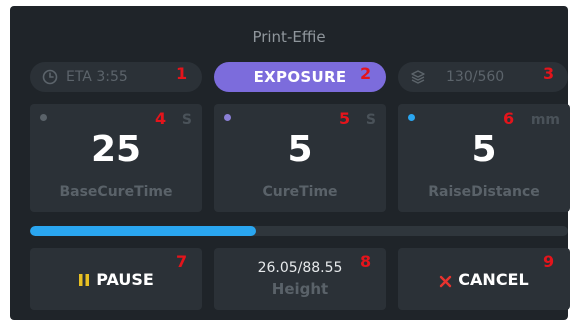 Image resolution: width=576 pixels, height=326 pixels. What do you see at coordinates (418, 77) in the screenshot?
I see `layers-icon` at bounding box center [418, 77].